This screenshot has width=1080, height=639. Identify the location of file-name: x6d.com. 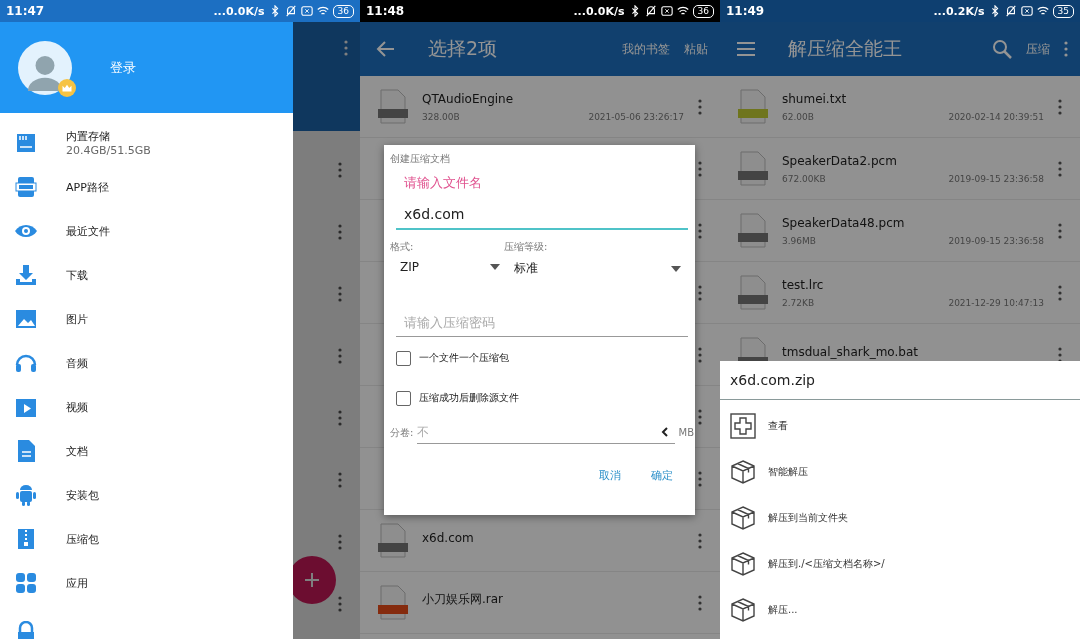
(448, 537).